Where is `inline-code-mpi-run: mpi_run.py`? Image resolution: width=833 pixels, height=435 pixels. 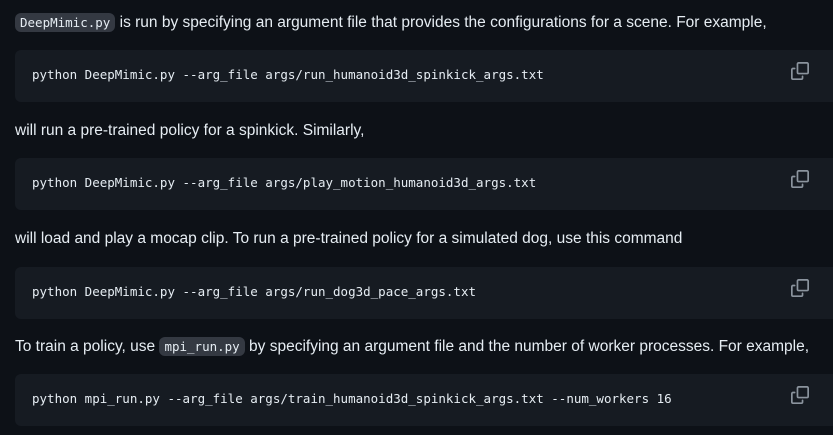 inline-code-mpi-run: mpi_run.py is located at coordinates (202, 346).